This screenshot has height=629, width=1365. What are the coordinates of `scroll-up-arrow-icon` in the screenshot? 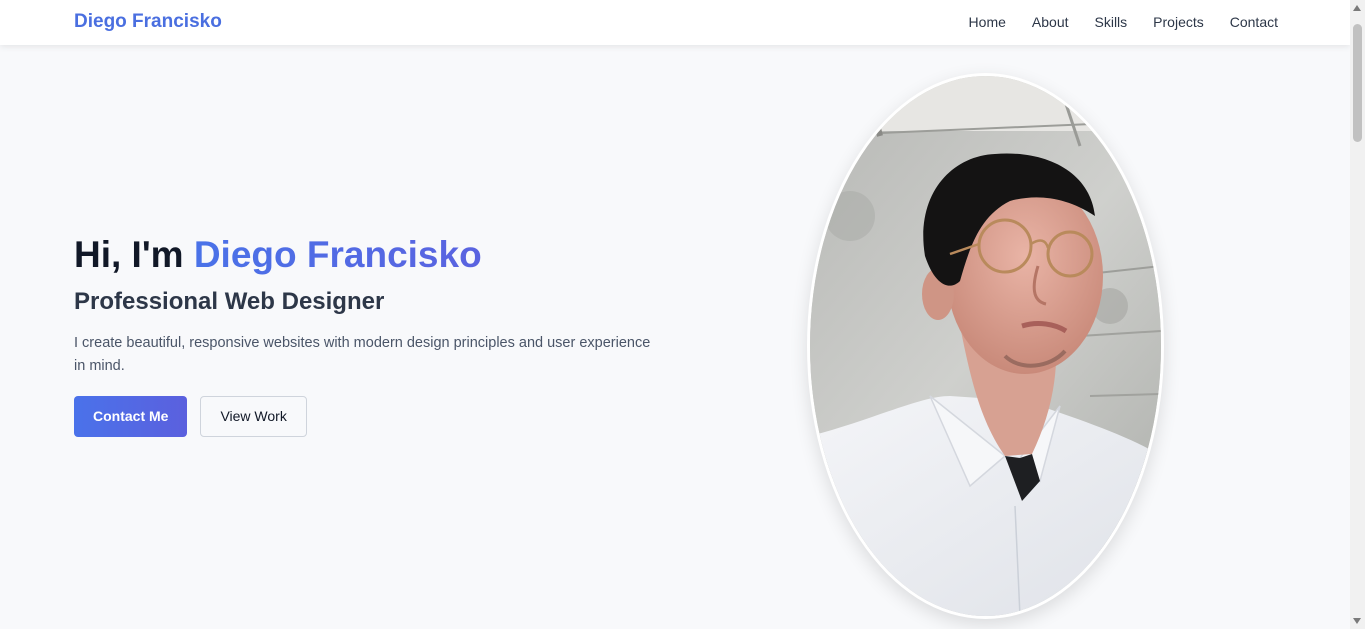 It's located at (1357, 8).